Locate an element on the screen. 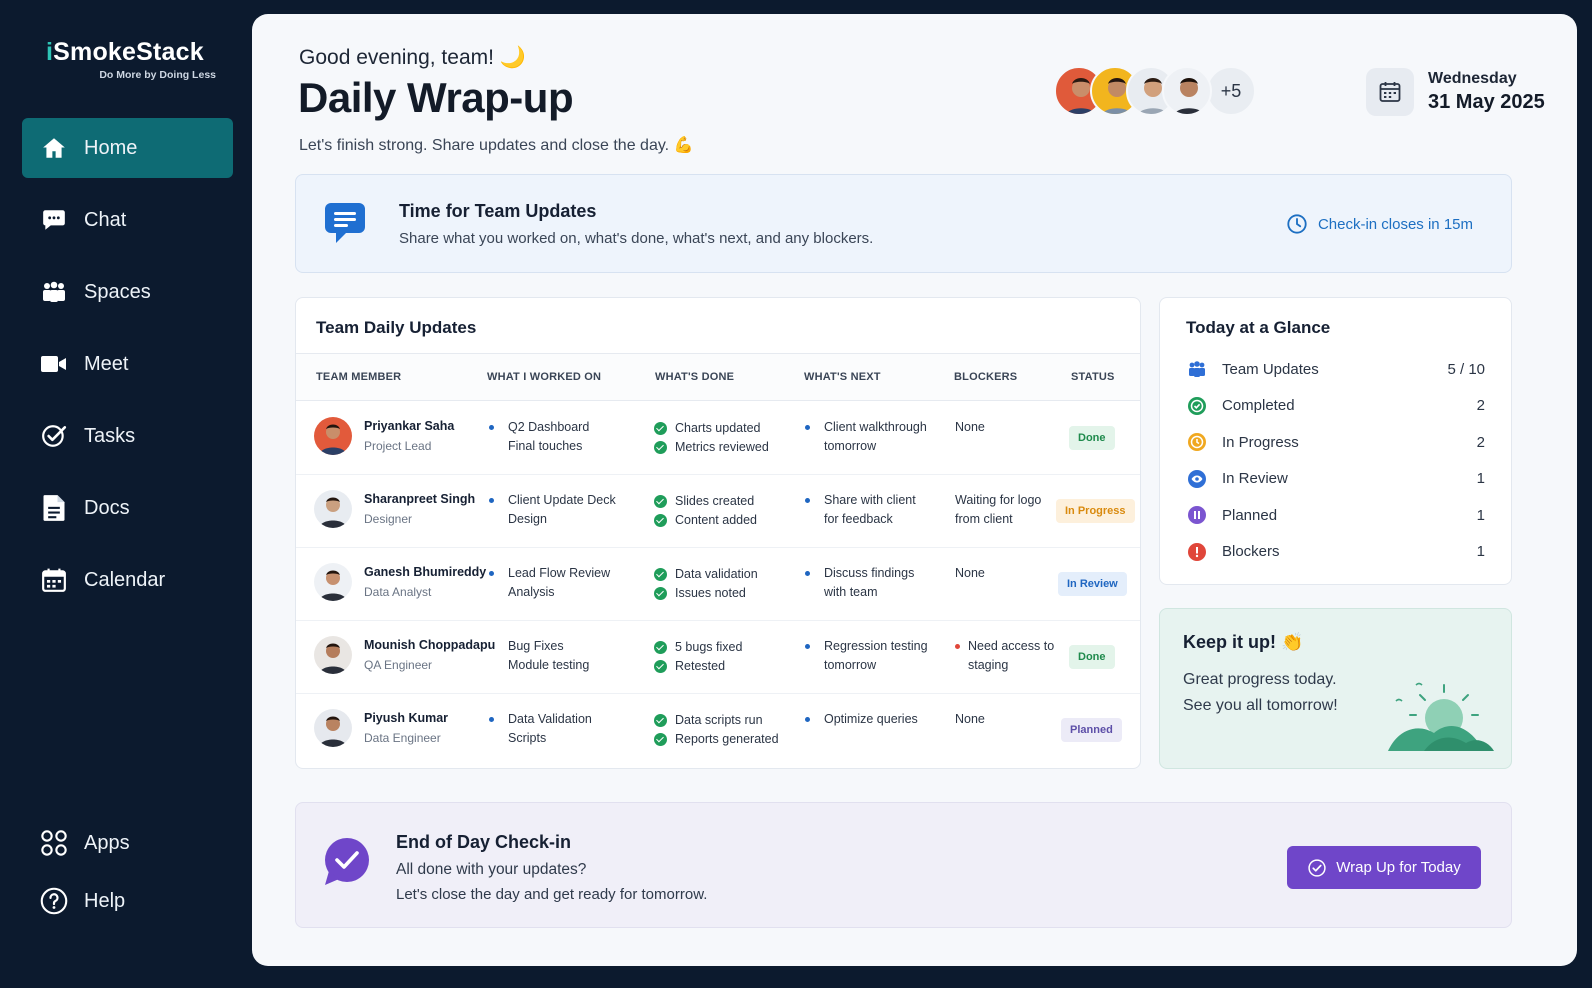  status-badge: In Progress is located at coordinates (1095, 511).